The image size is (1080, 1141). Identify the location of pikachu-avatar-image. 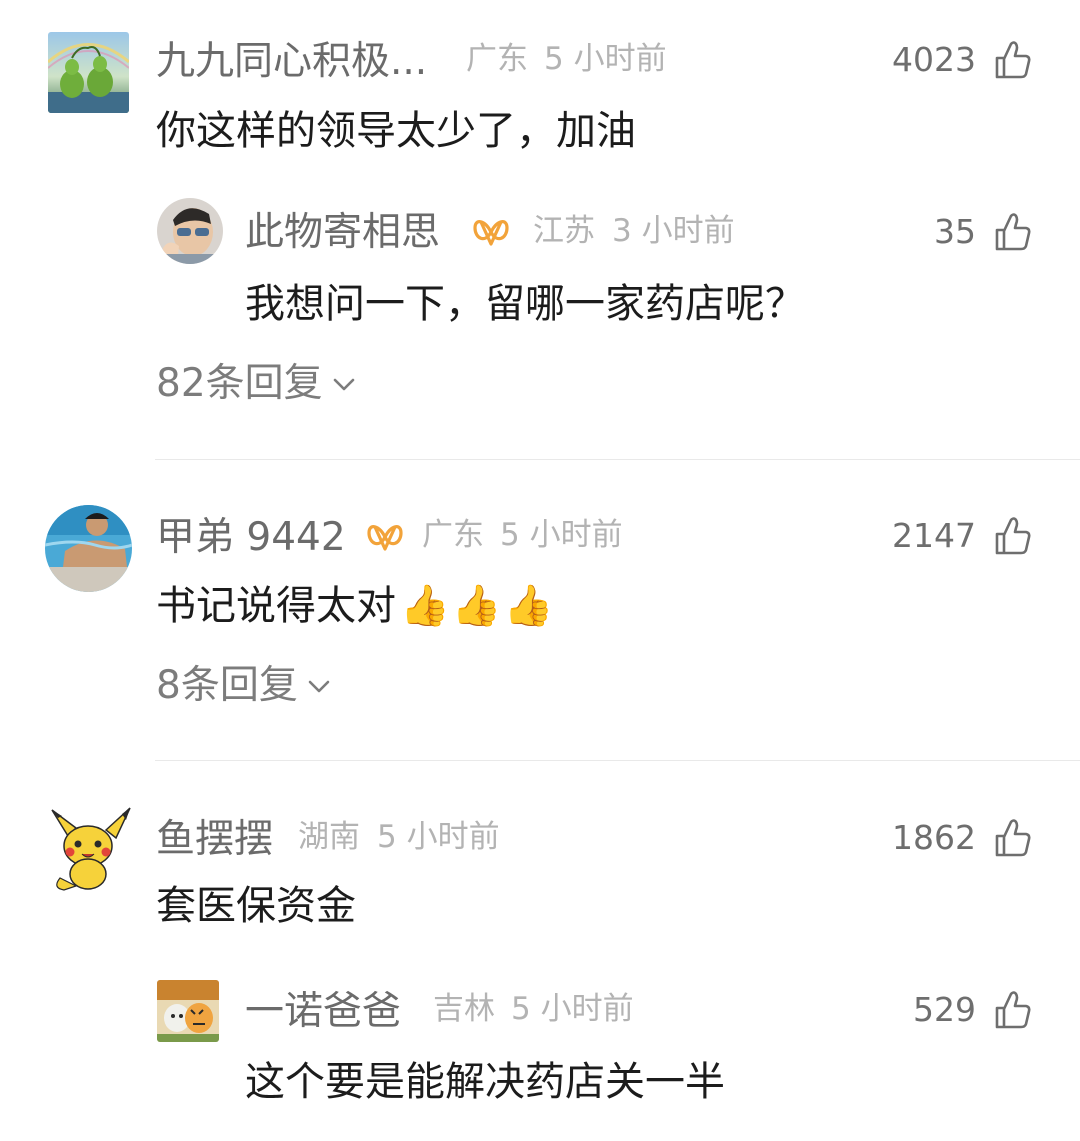
(91, 849).